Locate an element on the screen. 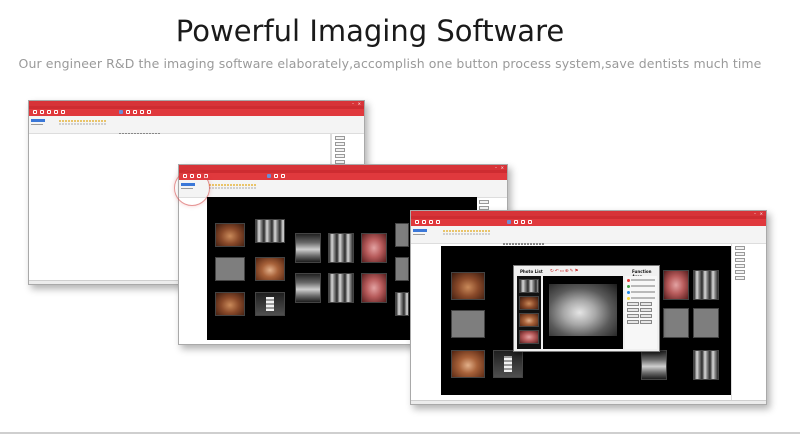 The image size is (800, 437). flag-icon: ⚑ is located at coordinates (576, 271).